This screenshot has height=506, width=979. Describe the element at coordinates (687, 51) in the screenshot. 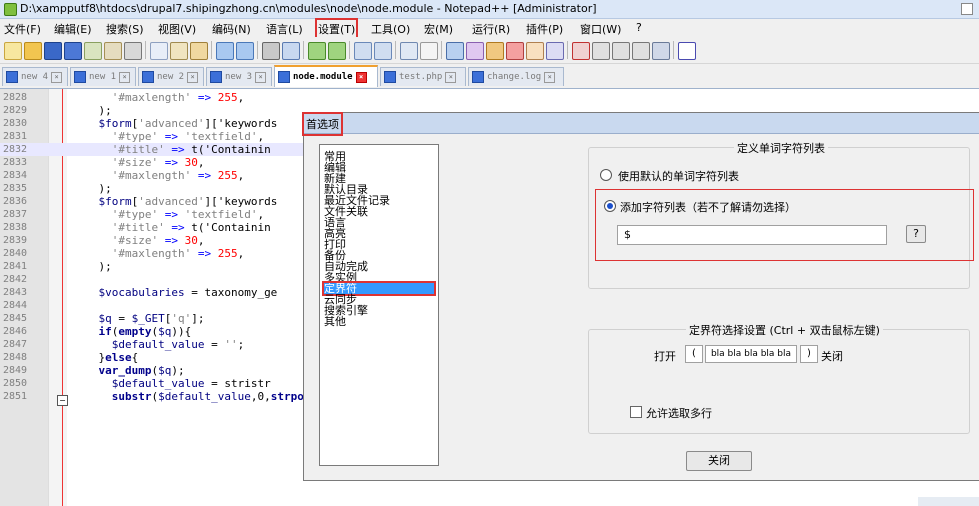

I see `spell-check-icon` at that location.